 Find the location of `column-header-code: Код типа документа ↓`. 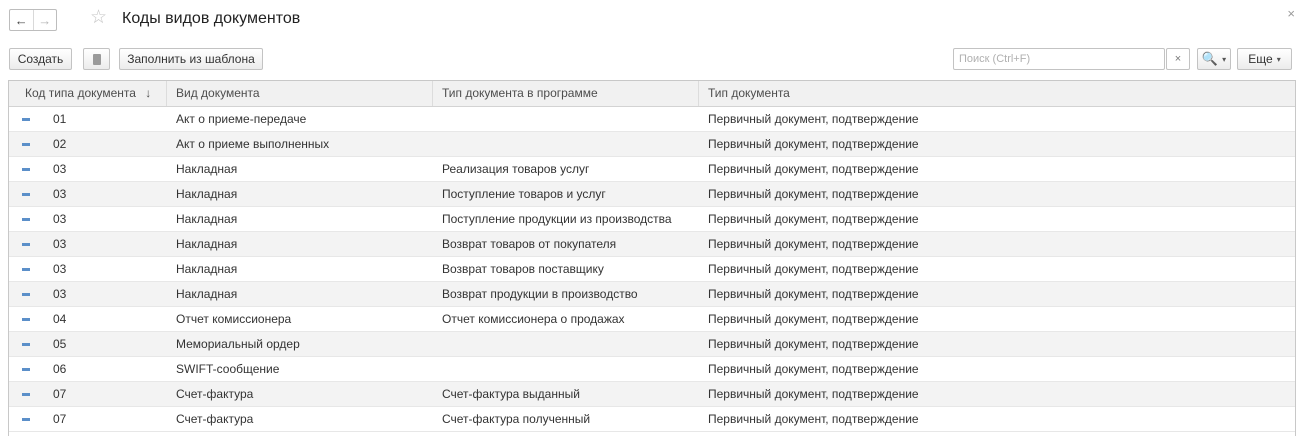

column-header-code: Код типа документа ↓ is located at coordinates (88, 93).